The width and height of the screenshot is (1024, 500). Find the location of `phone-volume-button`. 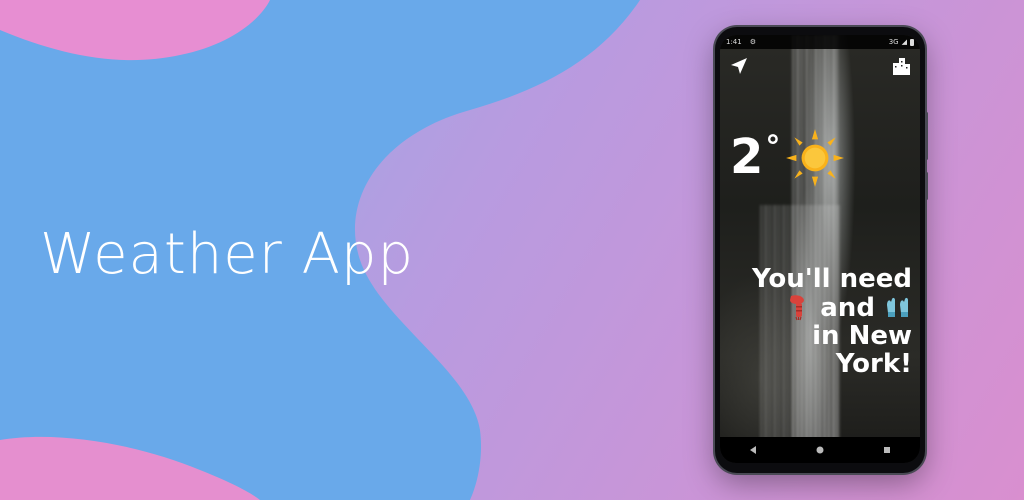

phone-volume-button is located at coordinates (926, 136).